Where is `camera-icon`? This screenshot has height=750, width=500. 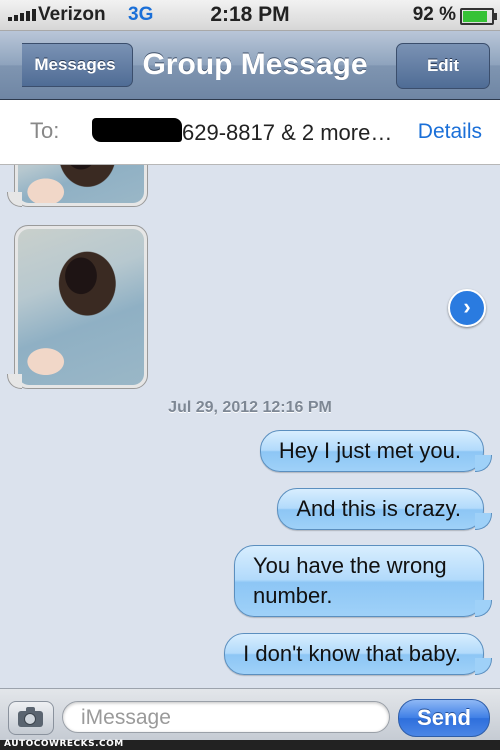
camera-icon is located at coordinates (30, 717).